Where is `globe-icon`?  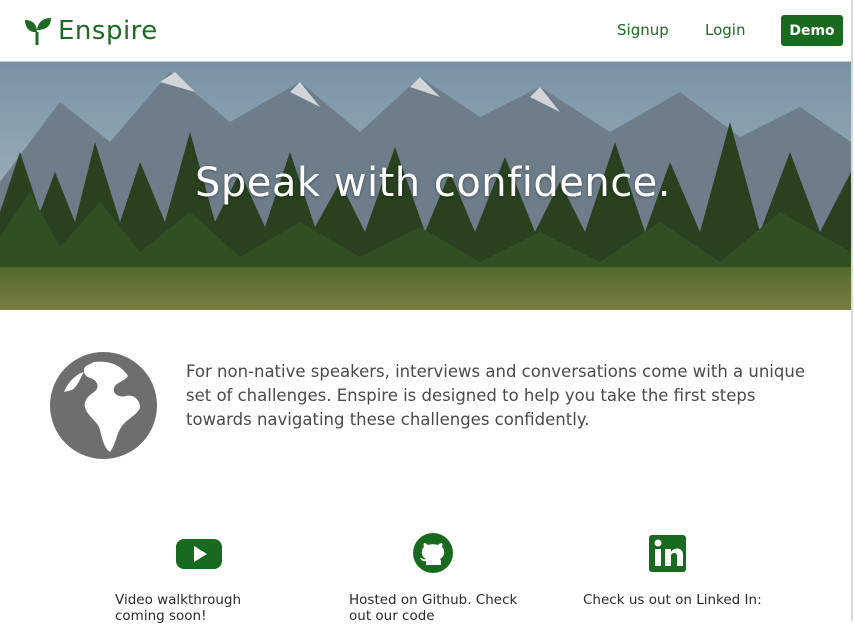 globe-icon is located at coordinates (103, 405).